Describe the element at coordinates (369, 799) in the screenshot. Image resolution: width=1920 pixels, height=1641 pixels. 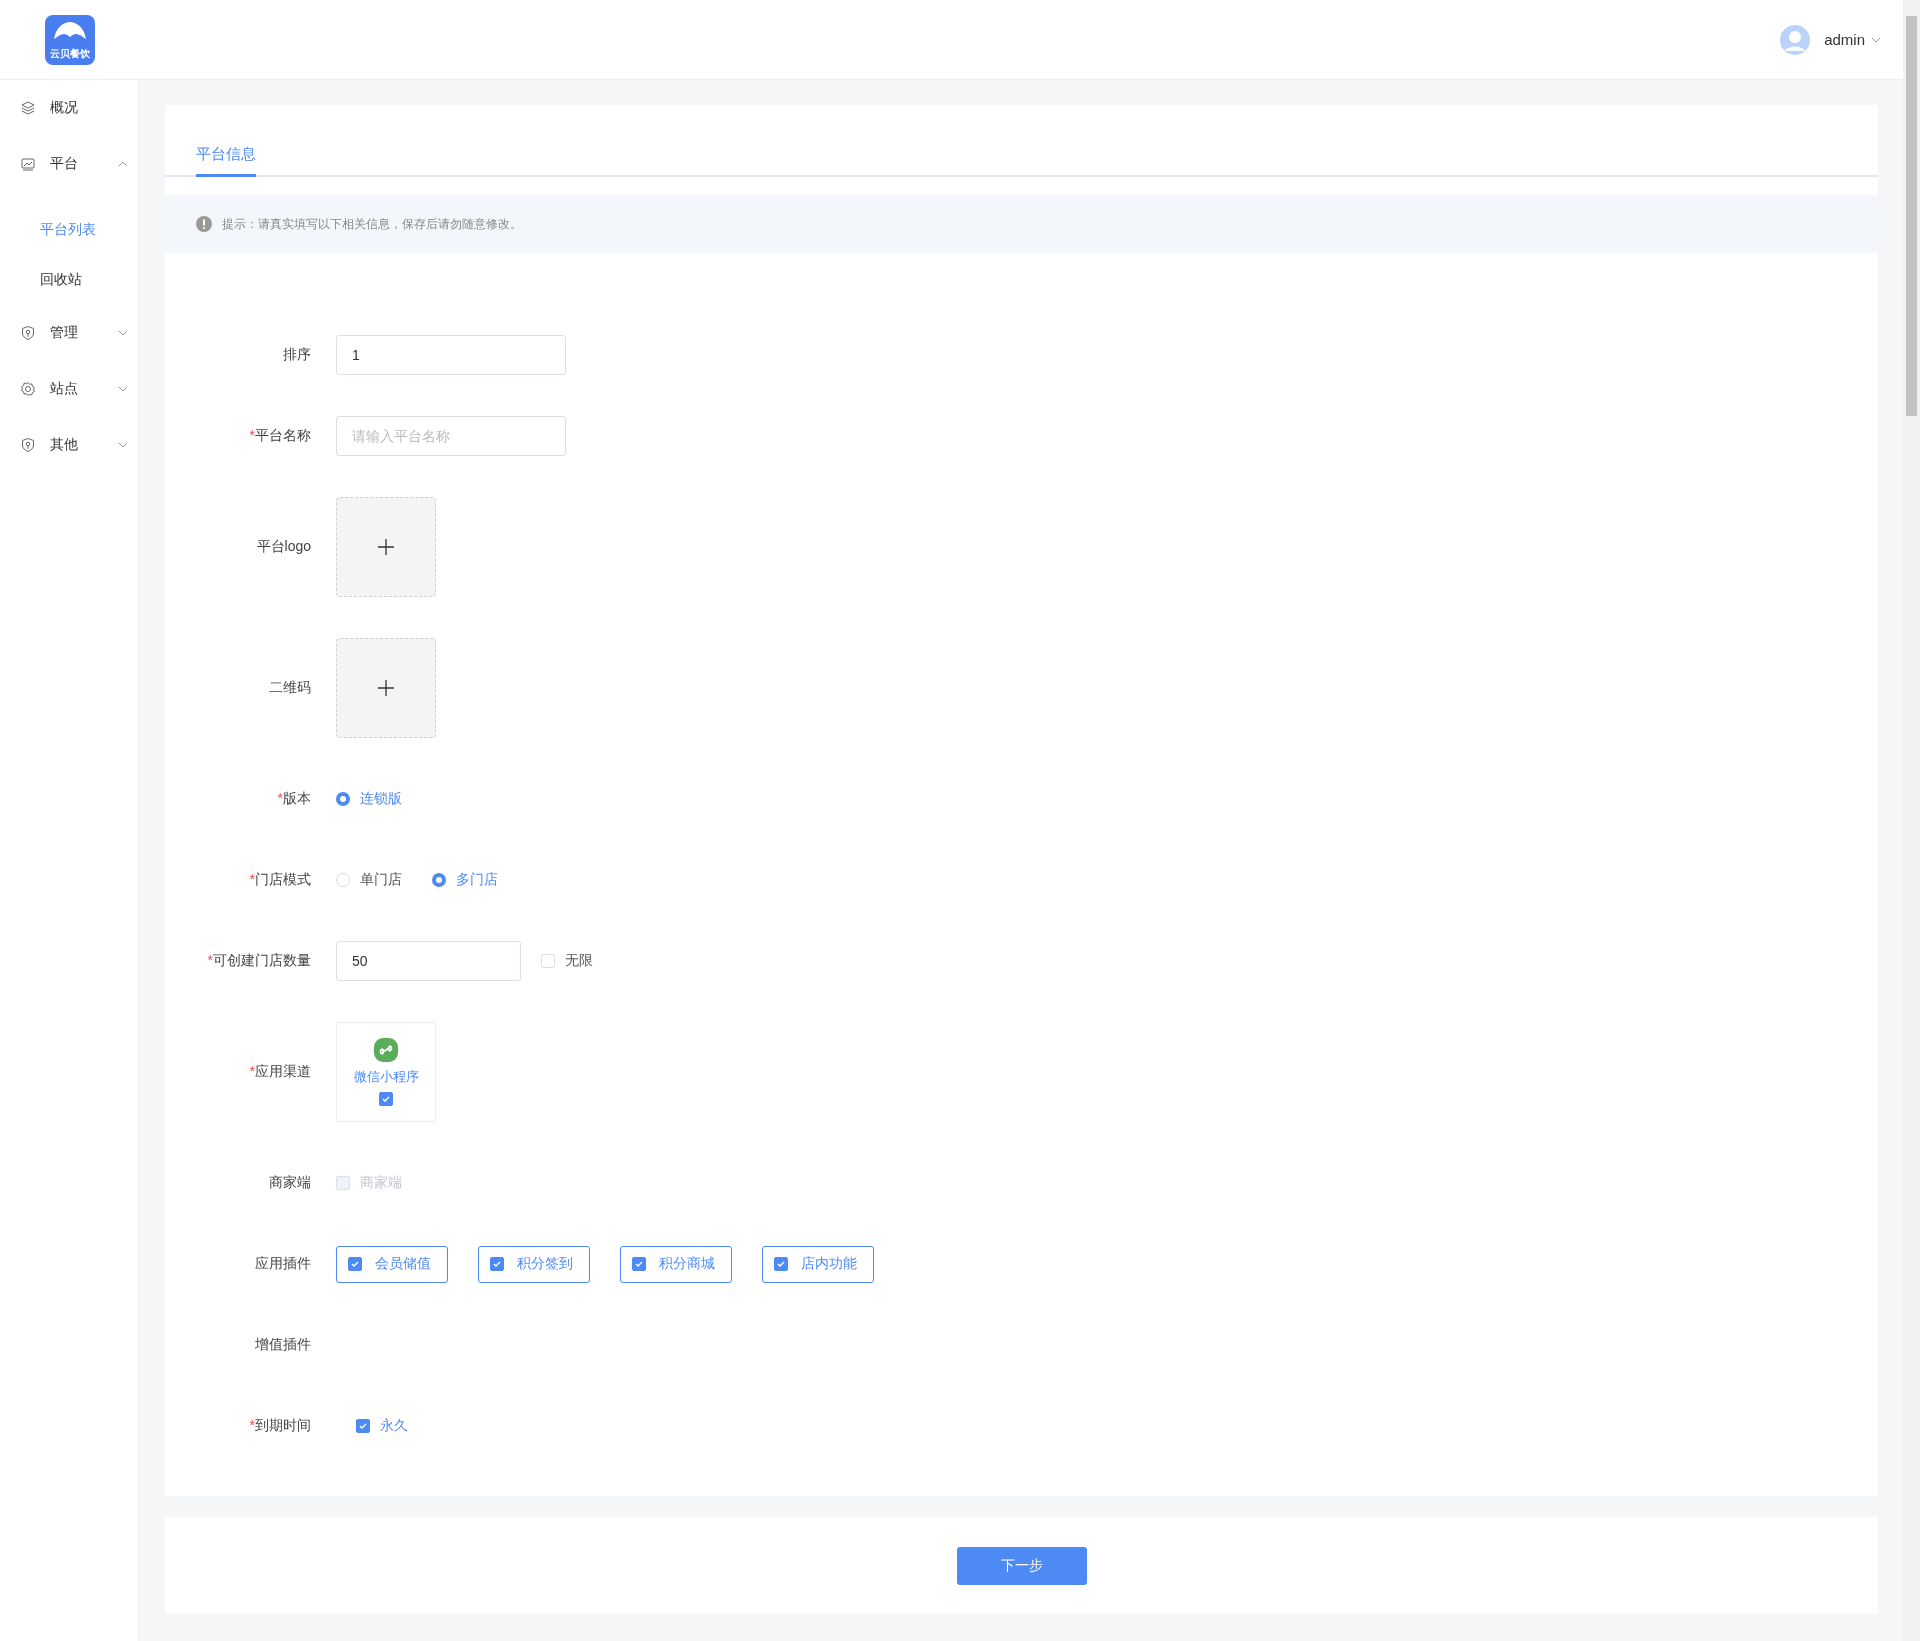
I see `radio-option: 连锁版` at that location.